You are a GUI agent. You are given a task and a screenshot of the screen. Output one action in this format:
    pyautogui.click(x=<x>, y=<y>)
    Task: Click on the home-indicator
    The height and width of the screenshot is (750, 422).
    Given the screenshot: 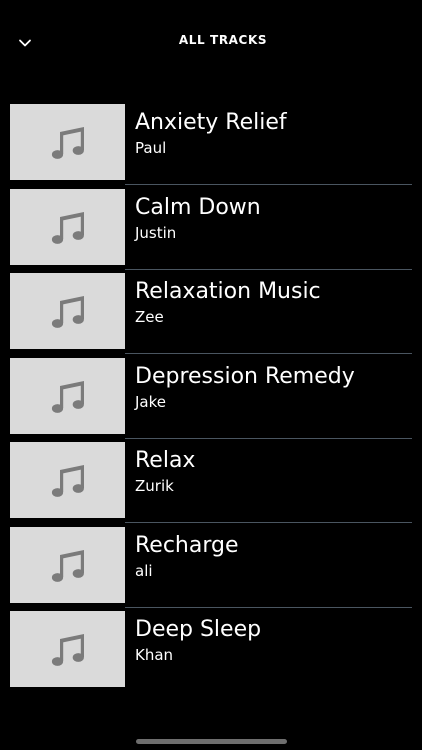 What is the action you would take?
    pyautogui.click(x=211, y=741)
    